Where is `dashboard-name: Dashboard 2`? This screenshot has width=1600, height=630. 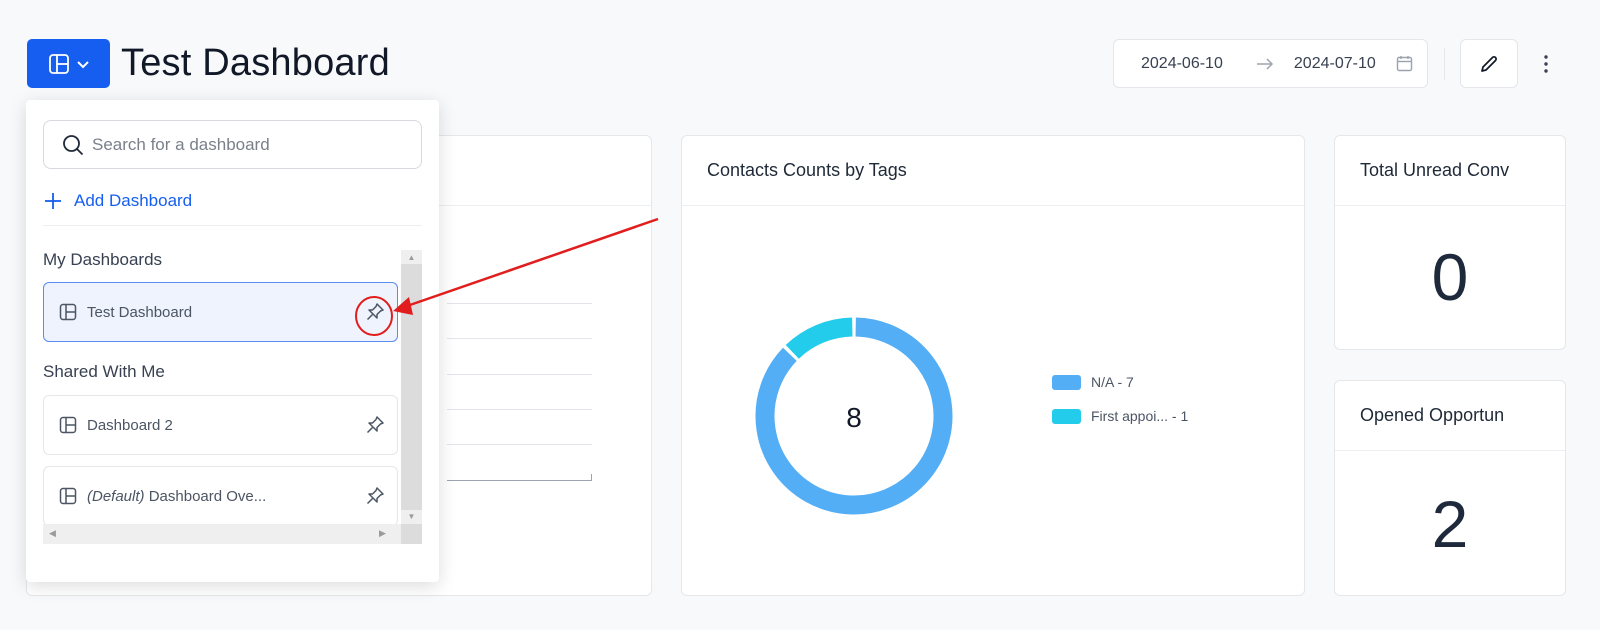
dashboard-name: Dashboard 2 is located at coordinates (130, 425).